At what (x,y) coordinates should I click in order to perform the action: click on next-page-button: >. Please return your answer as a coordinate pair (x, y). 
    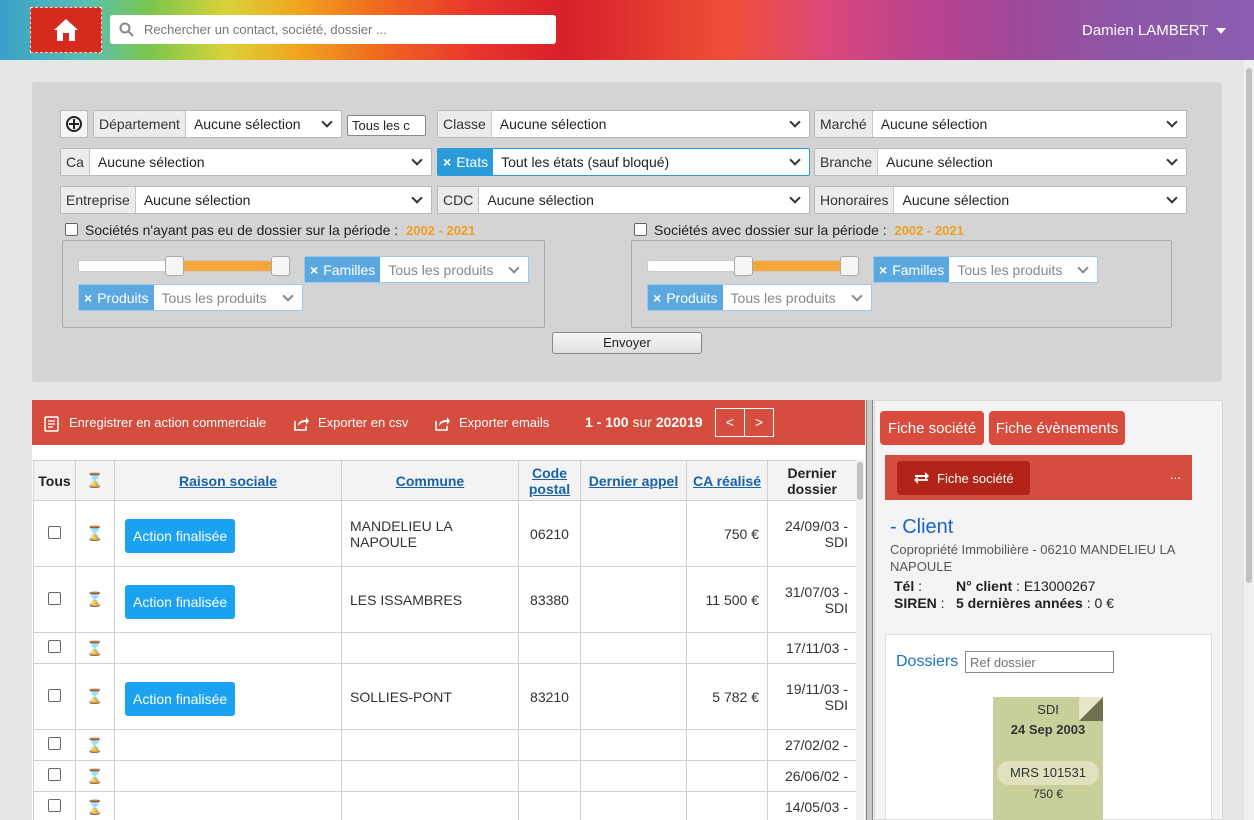
    Looking at the image, I should click on (759, 422).